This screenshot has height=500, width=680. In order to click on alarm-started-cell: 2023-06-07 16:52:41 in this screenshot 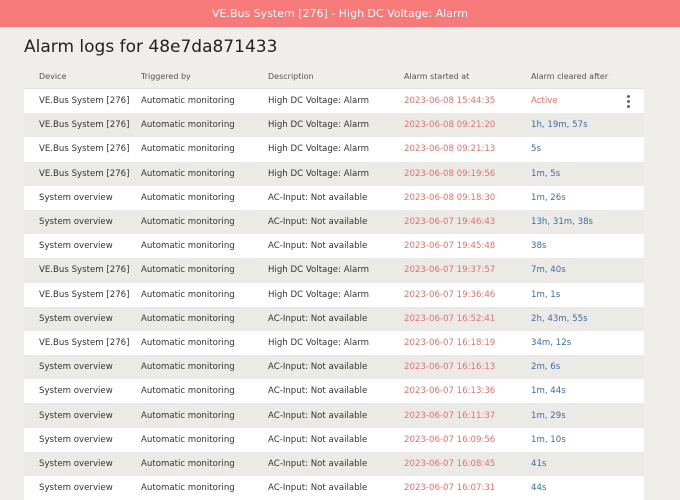, I will do `click(450, 318)`.